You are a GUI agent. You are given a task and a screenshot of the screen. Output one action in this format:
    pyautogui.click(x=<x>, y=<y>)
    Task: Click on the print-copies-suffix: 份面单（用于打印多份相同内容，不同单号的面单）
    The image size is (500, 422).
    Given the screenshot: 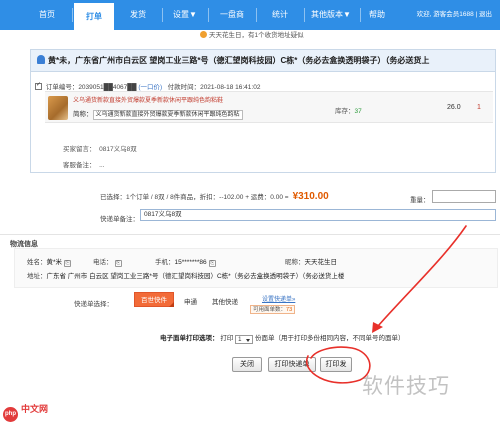 What is the action you would take?
    pyautogui.click(x=329, y=338)
    